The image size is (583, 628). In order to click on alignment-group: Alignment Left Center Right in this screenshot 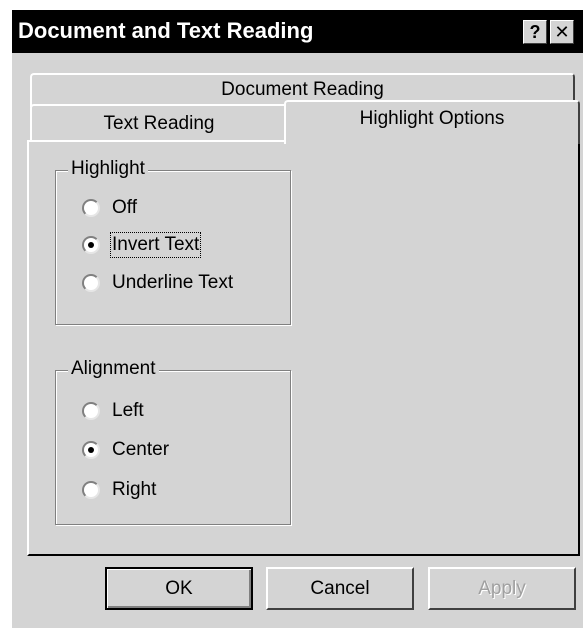, I will do `click(173, 441)`.